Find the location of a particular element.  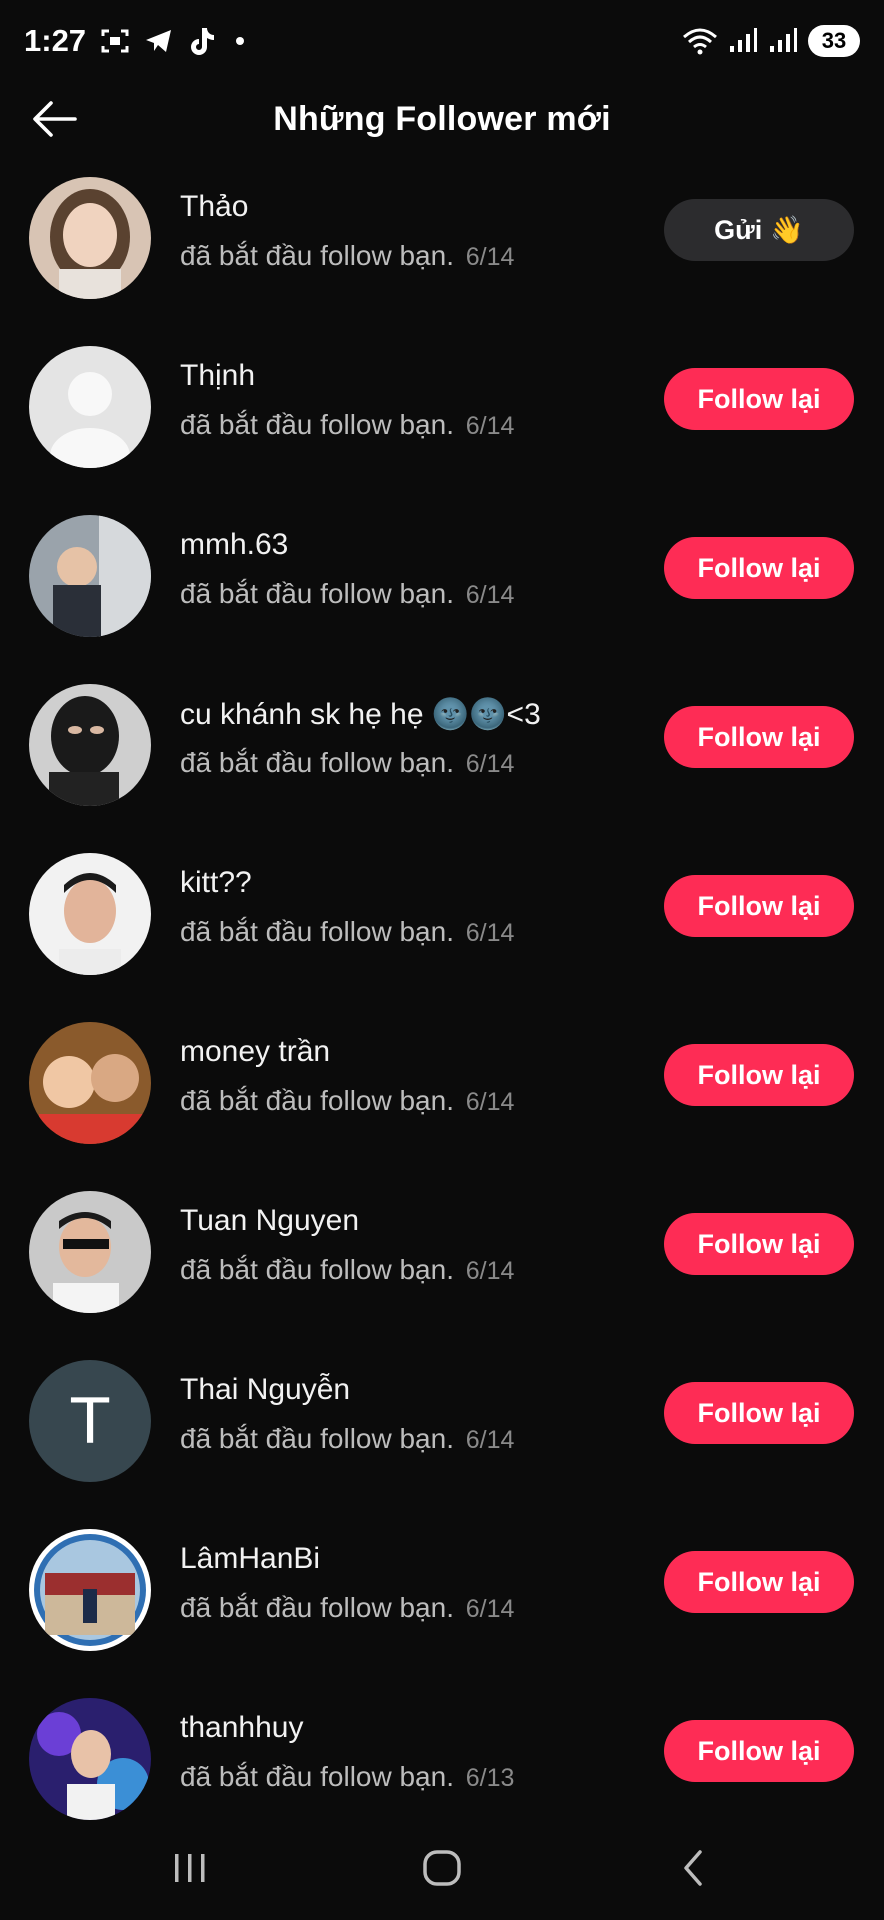

follower-name: kitt?? is located at coordinates (216, 883).